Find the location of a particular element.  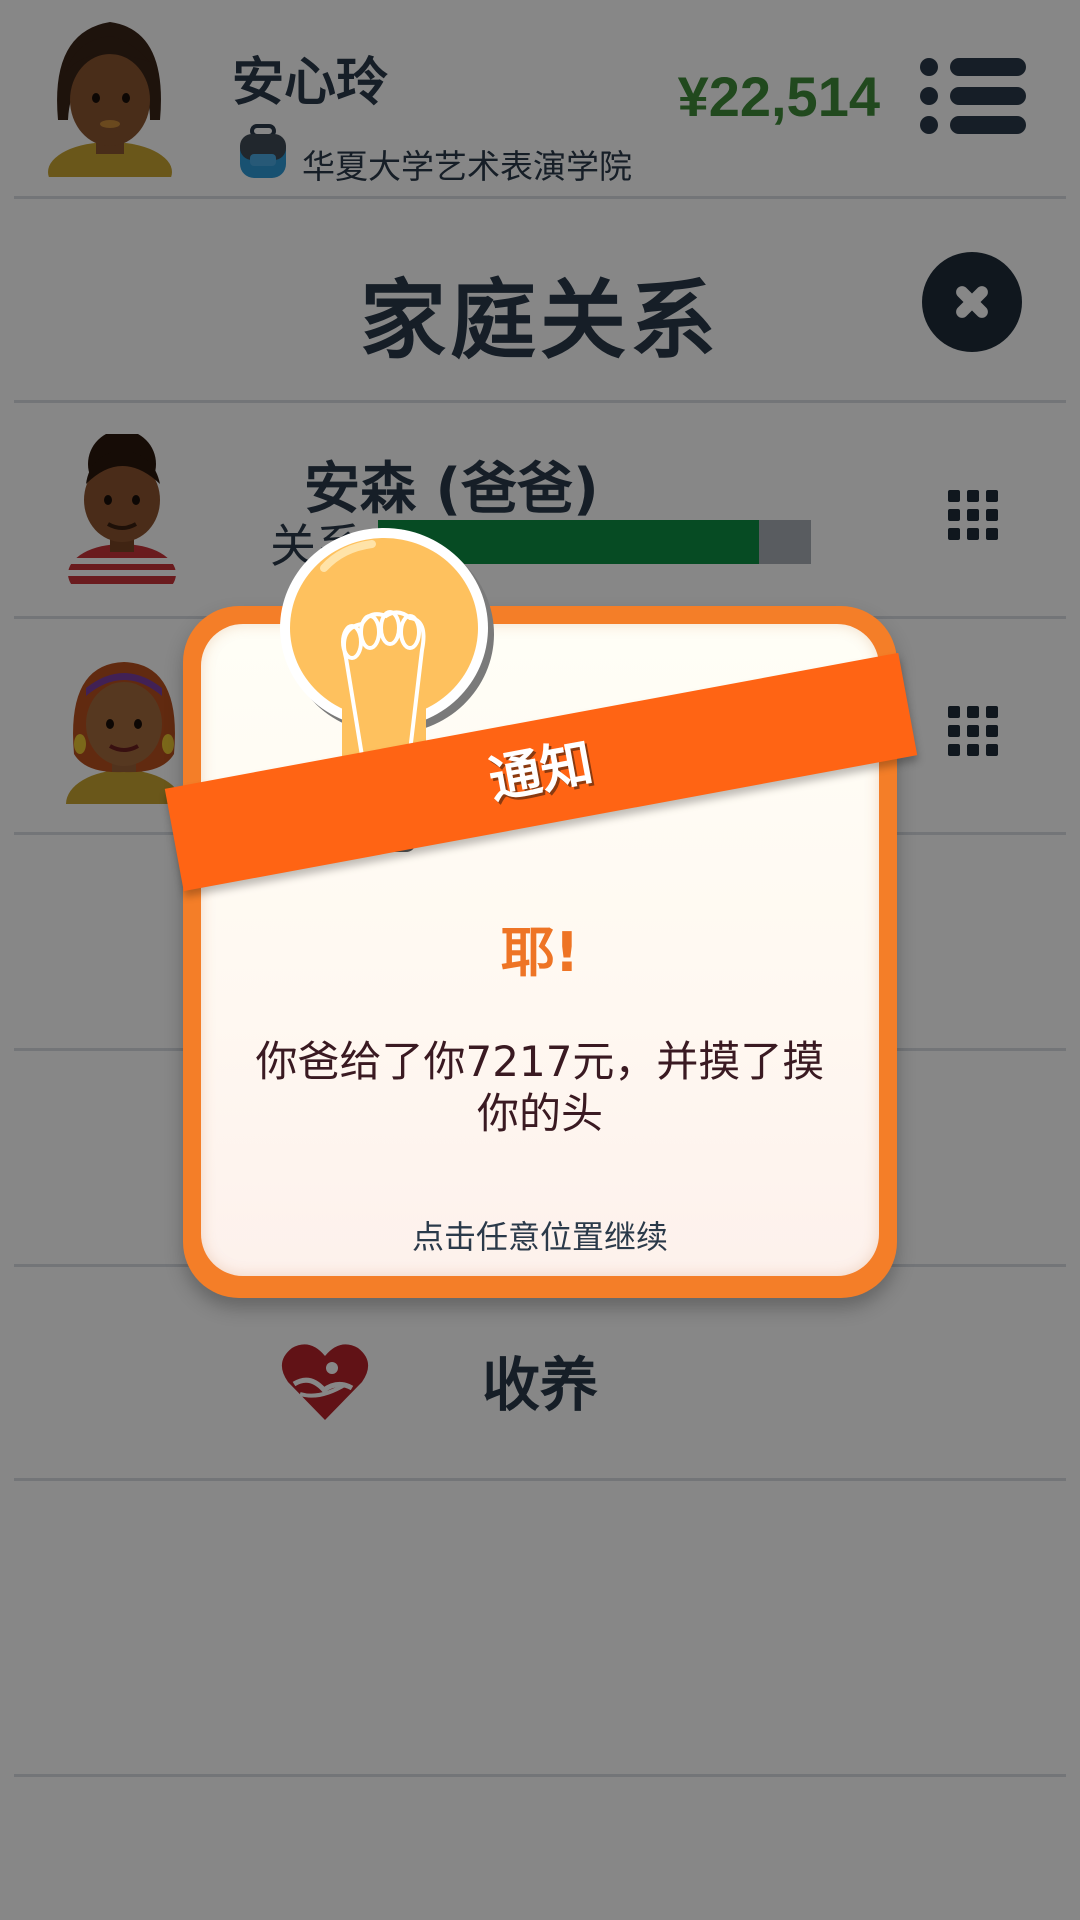

dialog-heading: 耶! is located at coordinates (540, 952).